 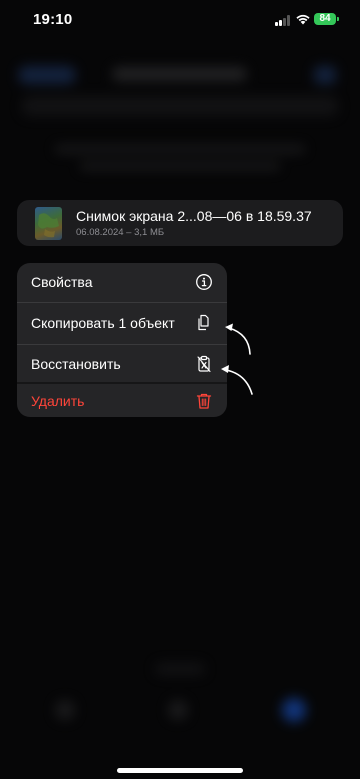 What do you see at coordinates (120, 232) in the screenshot?
I see `file-meta: 06.08.2024 – 3,1 МБ` at bounding box center [120, 232].